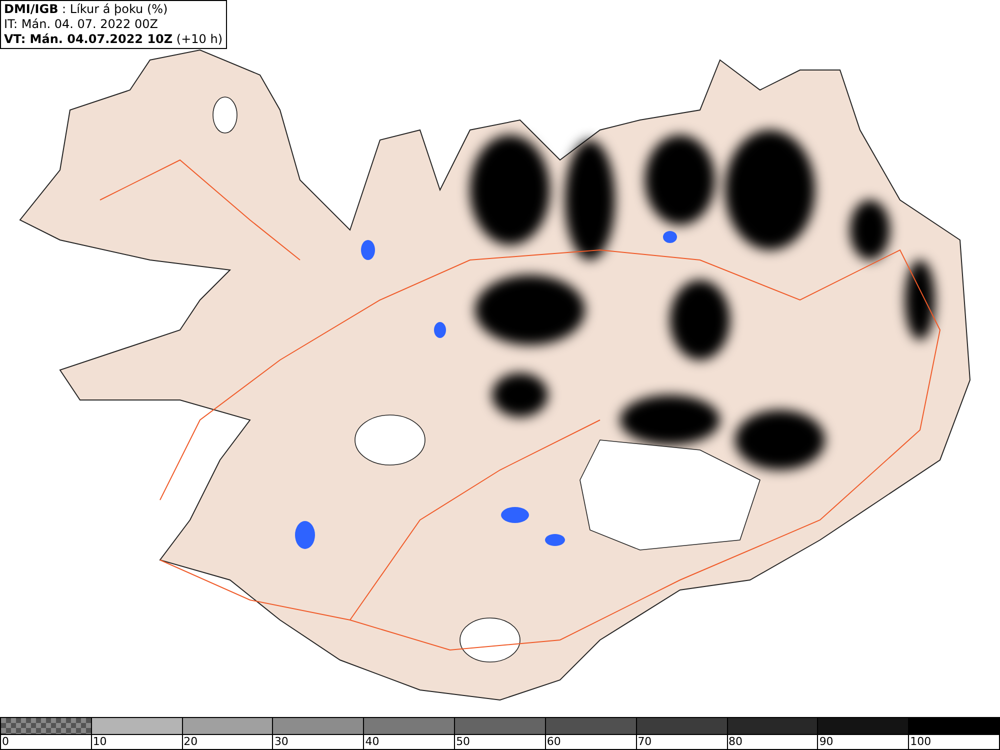  I want to click on scale-label: 40, so click(372, 741).